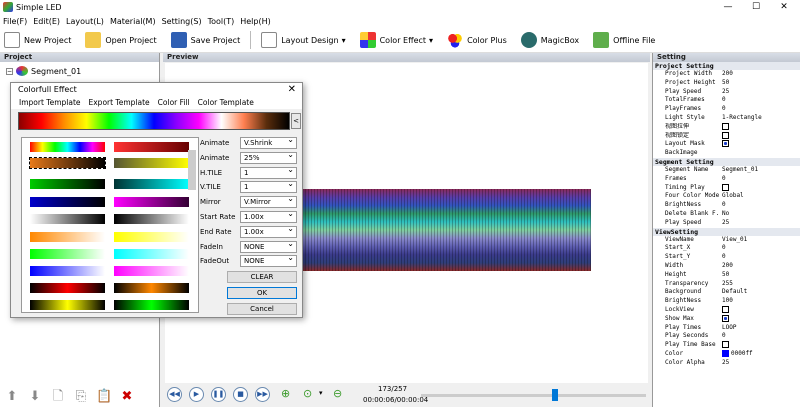  What do you see at coordinates (35, 397) in the screenshot?
I see `arrow-down-icon: ⬇` at bounding box center [35, 397].